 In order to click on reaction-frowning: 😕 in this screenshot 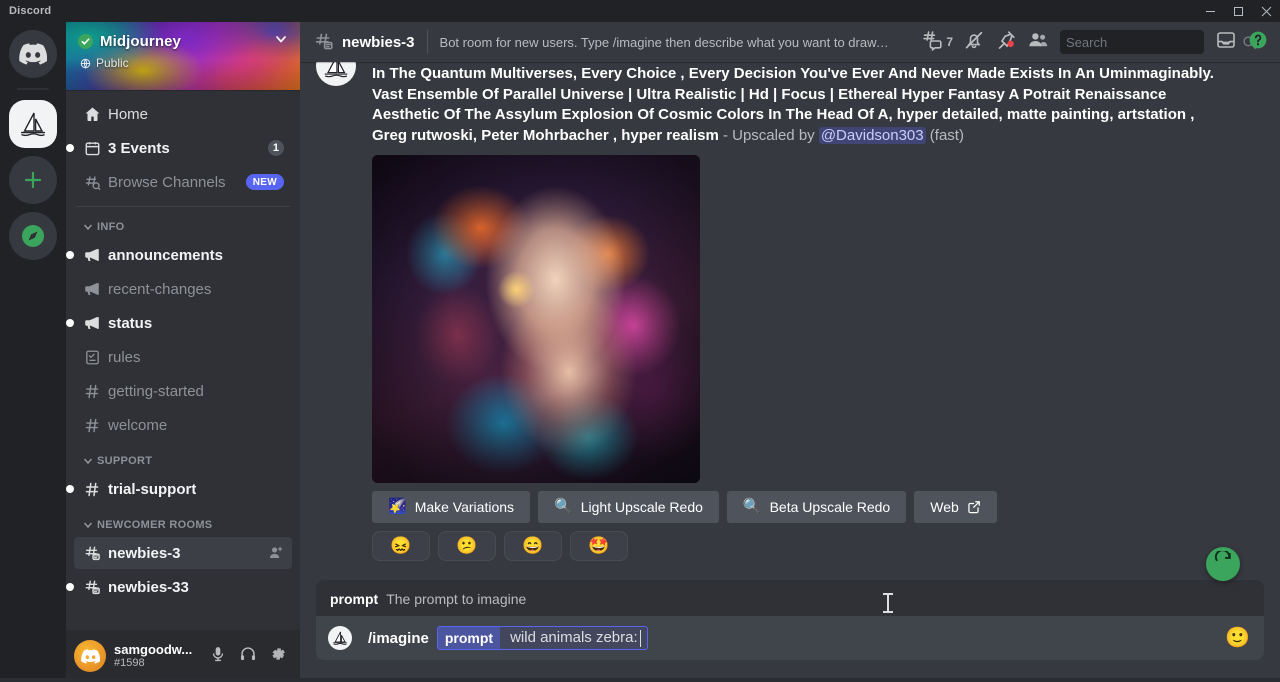, I will do `click(467, 545)`.